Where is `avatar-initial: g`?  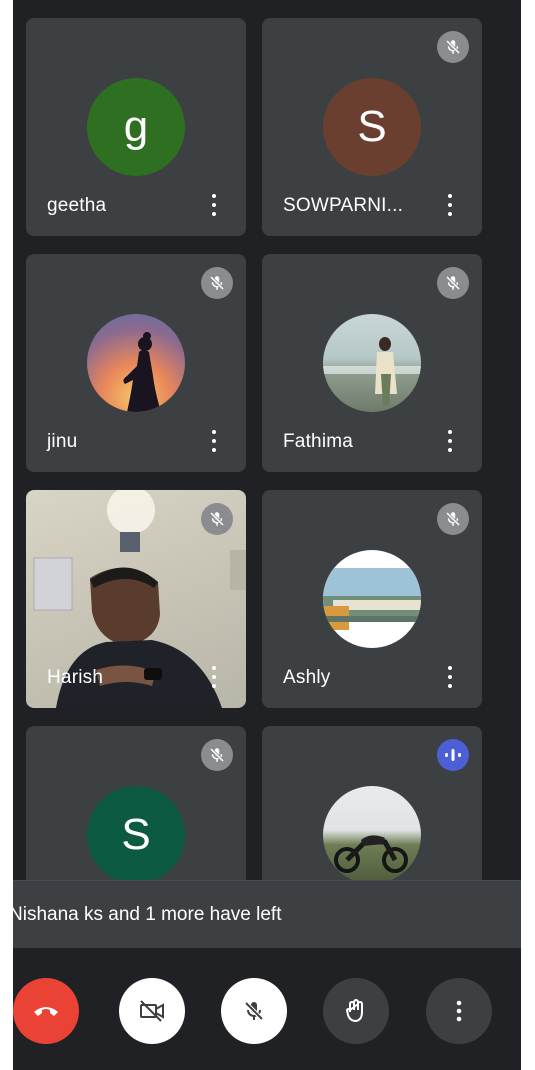 avatar-initial: g is located at coordinates (136, 126).